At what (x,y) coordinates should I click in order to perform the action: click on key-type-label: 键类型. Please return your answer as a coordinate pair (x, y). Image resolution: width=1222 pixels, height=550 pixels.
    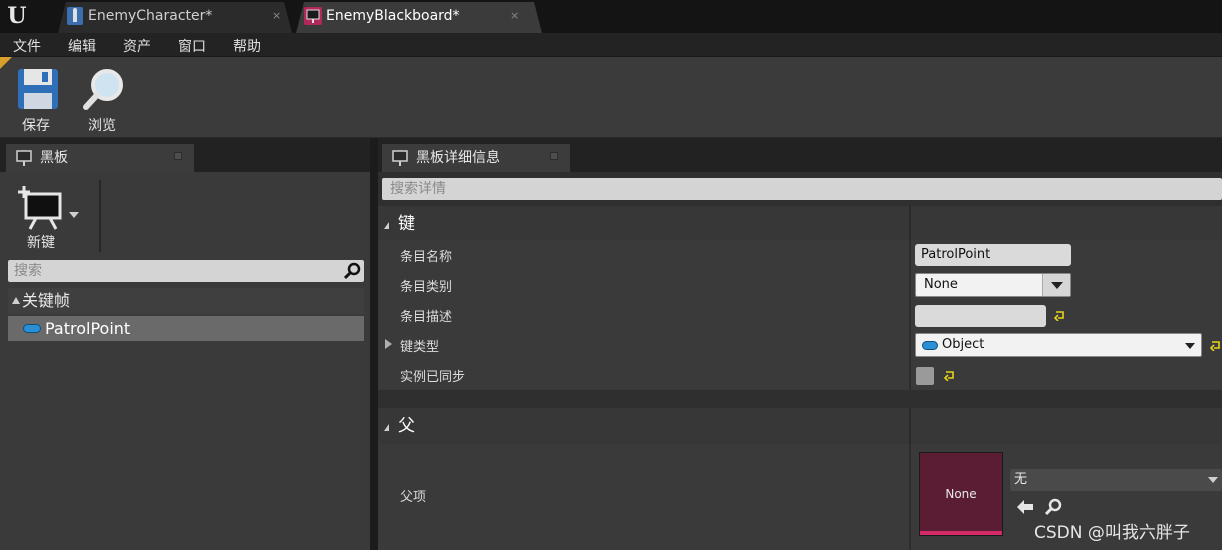
    Looking at the image, I should click on (420, 347).